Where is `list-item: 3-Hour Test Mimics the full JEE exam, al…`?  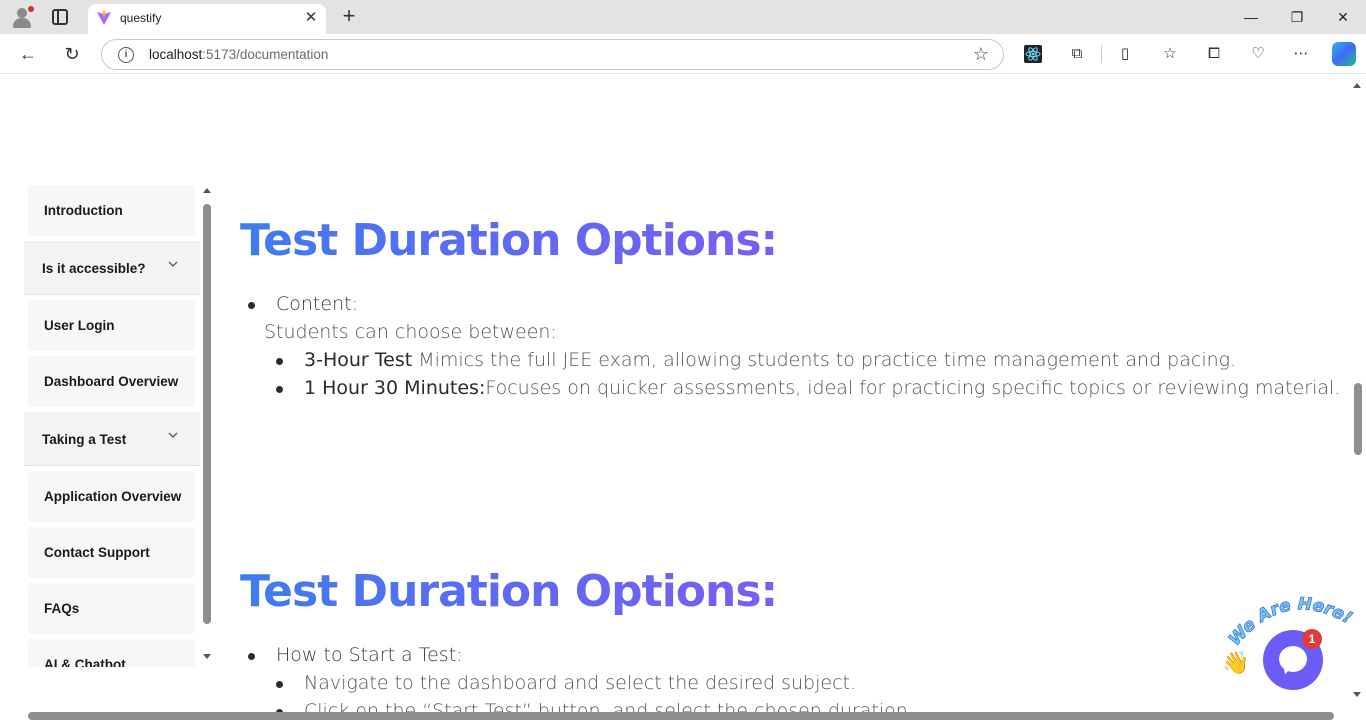
list-item: 3-Hour Test Mimics the full JEE exam, al… is located at coordinates (770, 360).